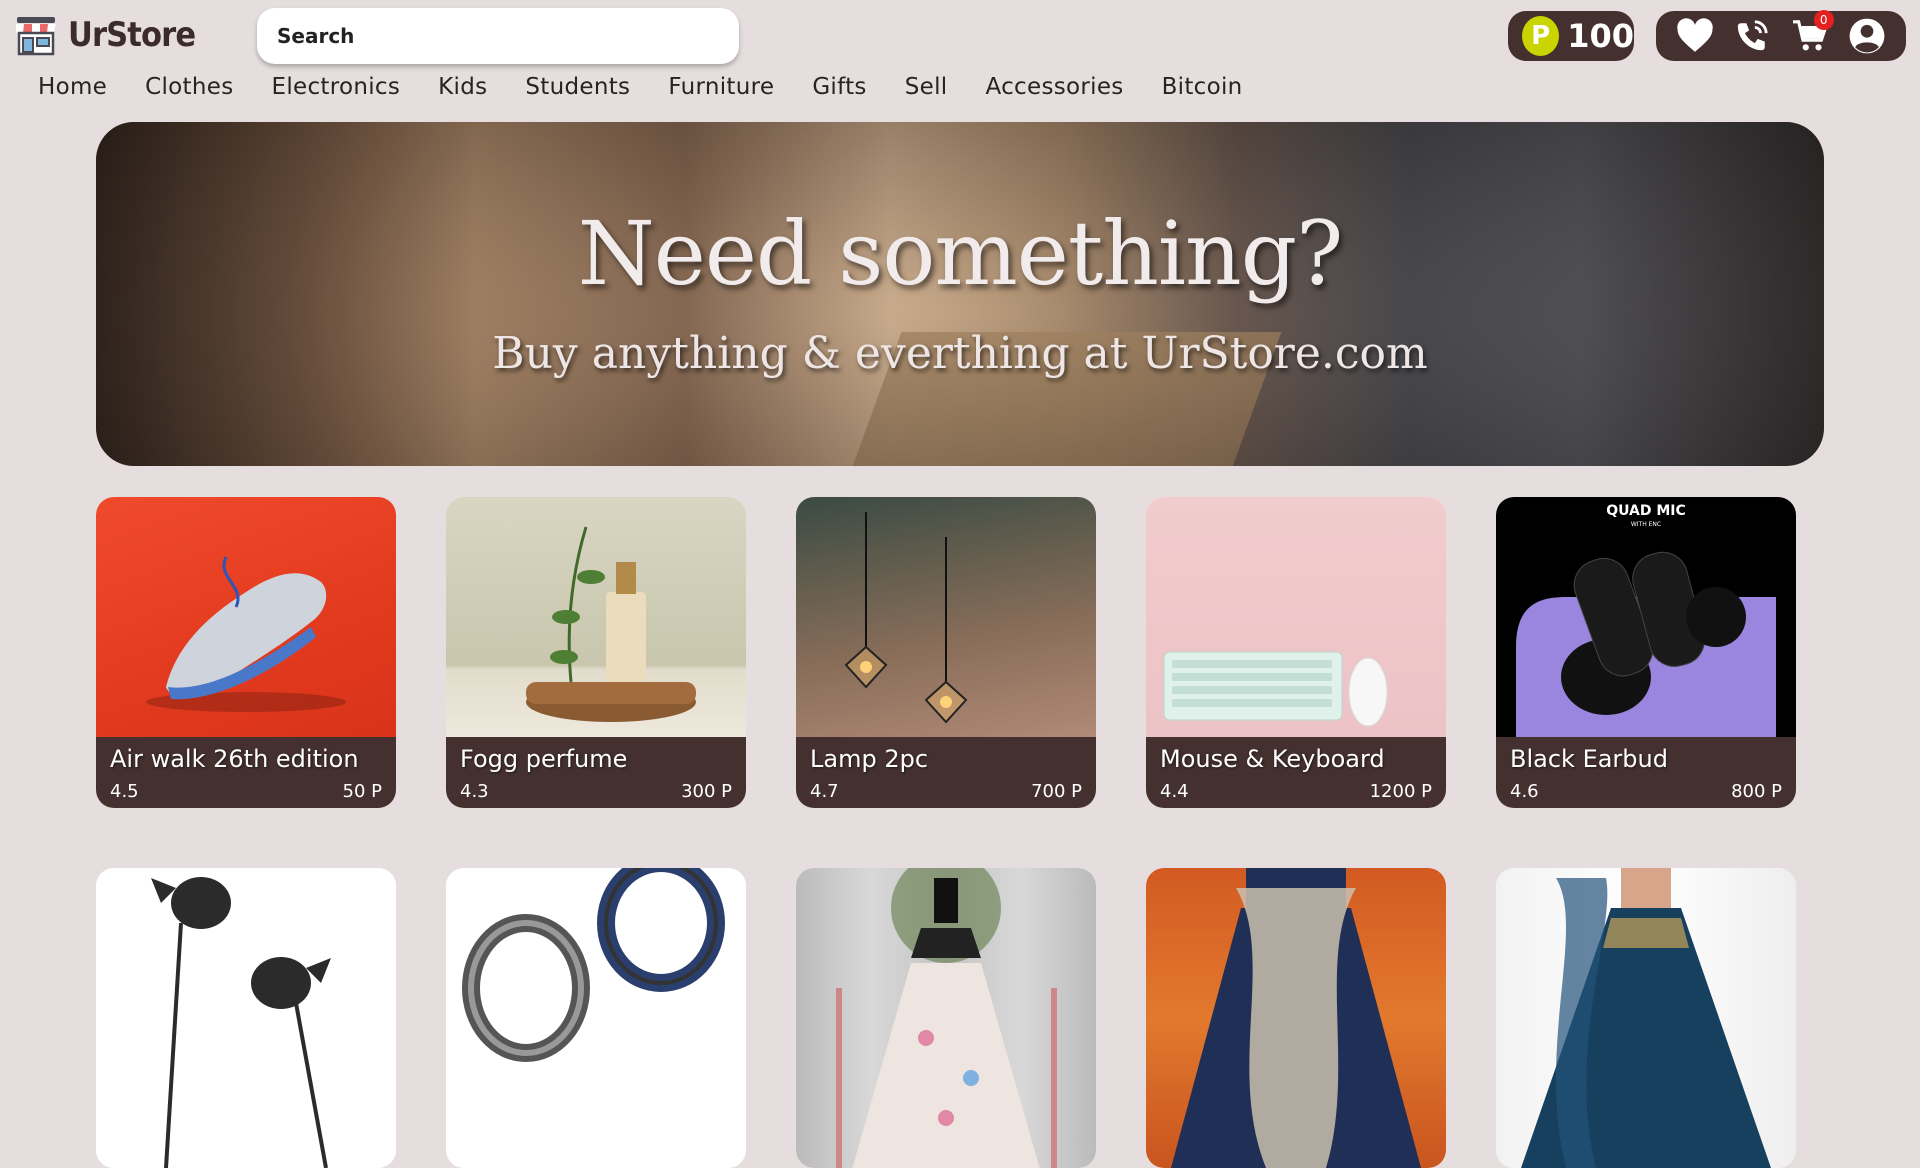  What do you see at coordinates (906, 618) in the screenshot?
I see `lamp-illustration` at bounding box center [906, 618].